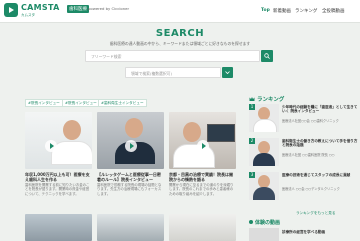 This screenshot has width=360, height=241. Describe the element at coordinates (315, 213) in the screenshot. I see `ranking-more-link: ランキングをもっと見る` at that location.